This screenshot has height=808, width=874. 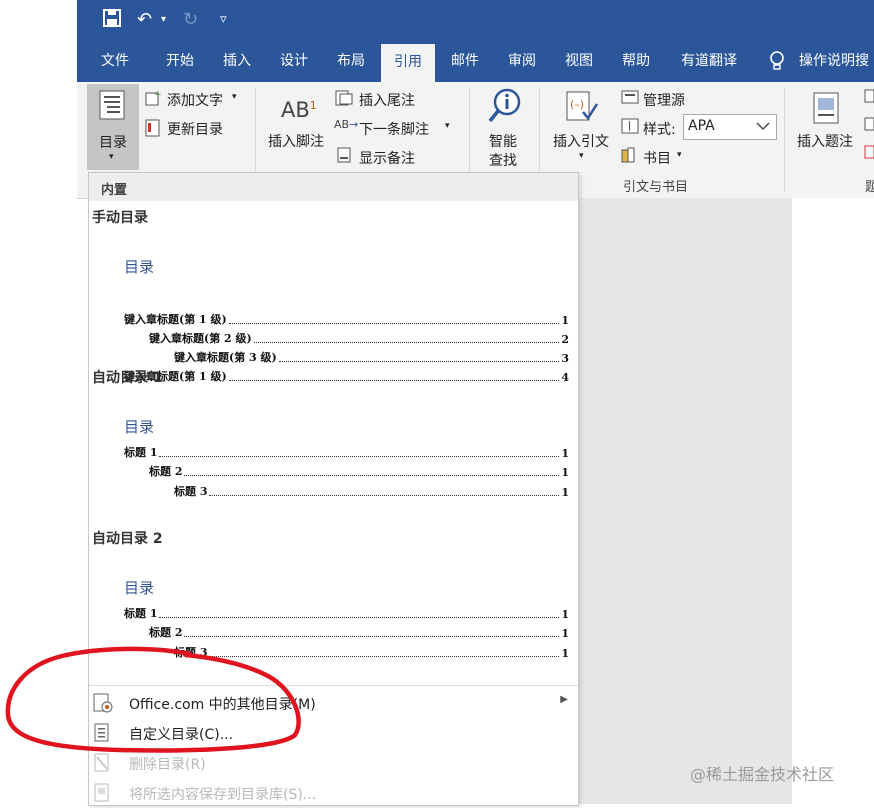 What do you see at coordinates (826, 110) in the screenshot?
I see `insert-caption-icon` at bounding box center [826, 110].